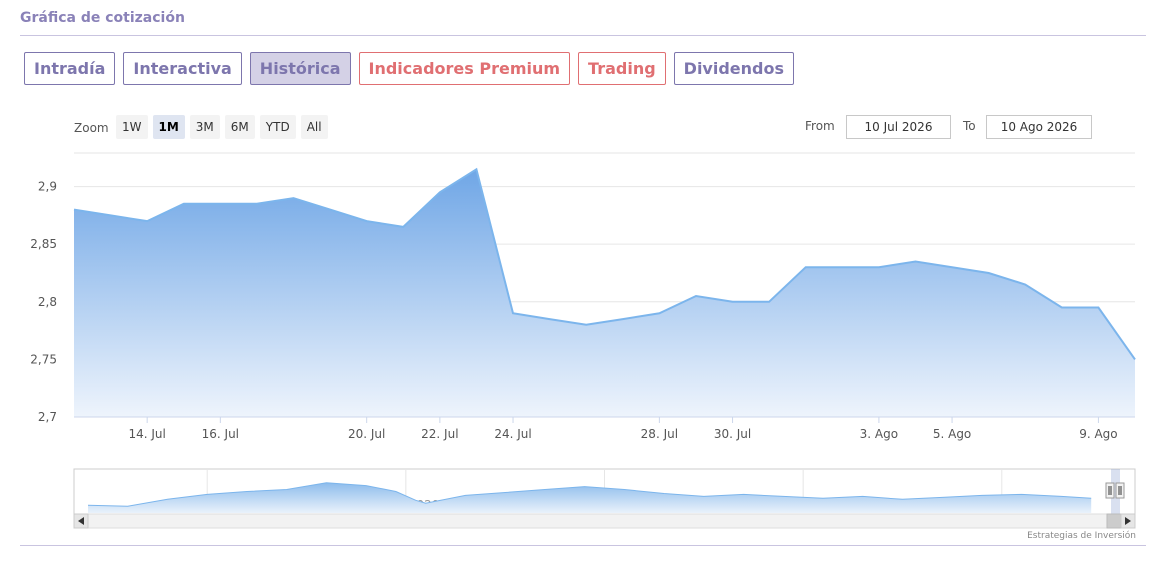 The width and height of the screenshot is (1169, 574). Describe the element at coordinates (659, 434) in the screenshot. I see `x-tick-label: 28. Jul` at that location.